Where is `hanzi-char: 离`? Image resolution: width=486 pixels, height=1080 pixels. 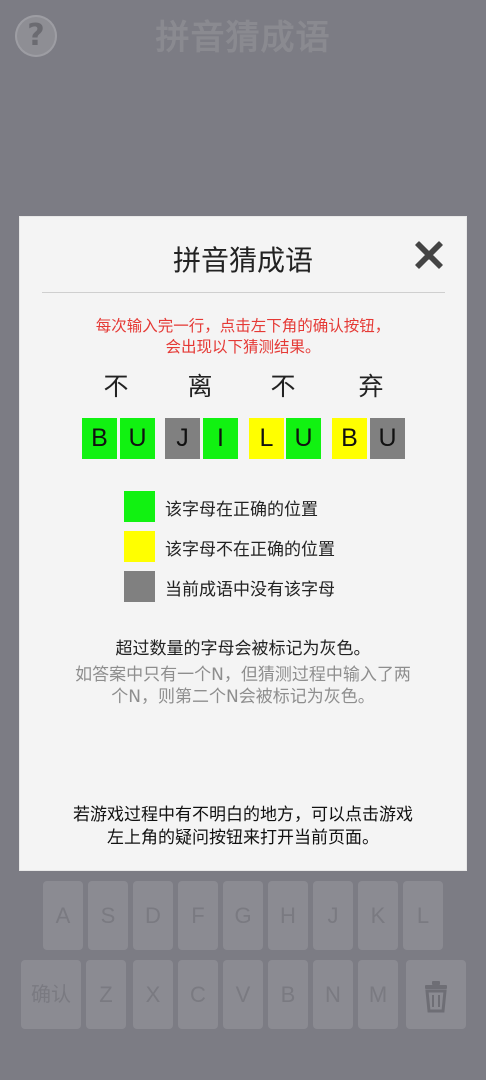
hanzi-char: 离 is located at coordinates (200, 386).